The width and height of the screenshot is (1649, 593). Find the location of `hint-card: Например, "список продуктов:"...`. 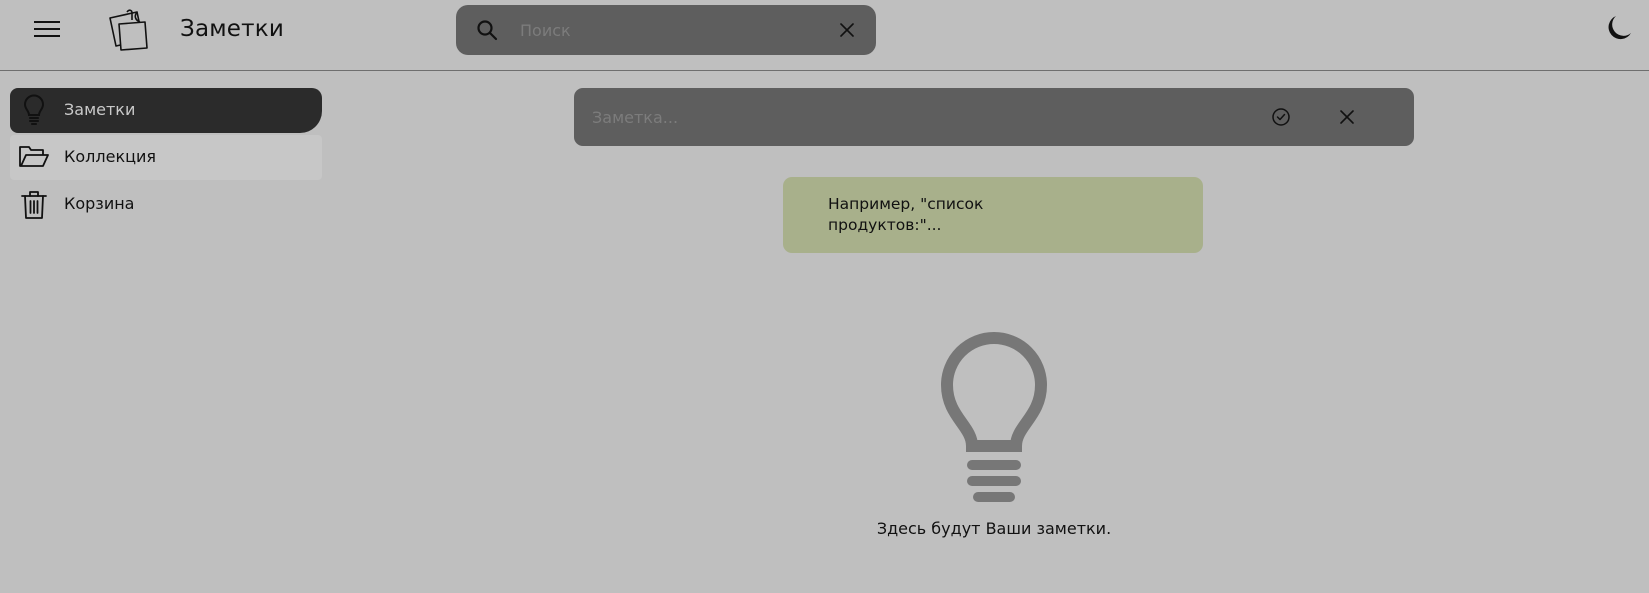

hint-card: Например, "список продуктов:"... is located at coordinates (993, 215).